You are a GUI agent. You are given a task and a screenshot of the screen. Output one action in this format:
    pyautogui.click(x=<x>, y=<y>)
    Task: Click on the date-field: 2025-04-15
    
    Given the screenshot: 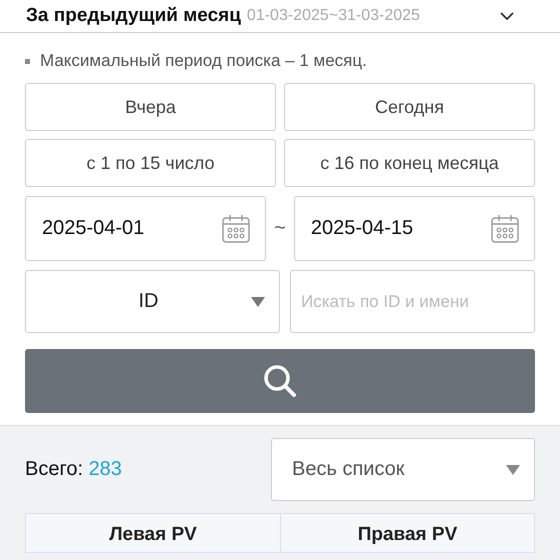 What is the action you would take?
    pyautogui.click(x=414, y=228)
    